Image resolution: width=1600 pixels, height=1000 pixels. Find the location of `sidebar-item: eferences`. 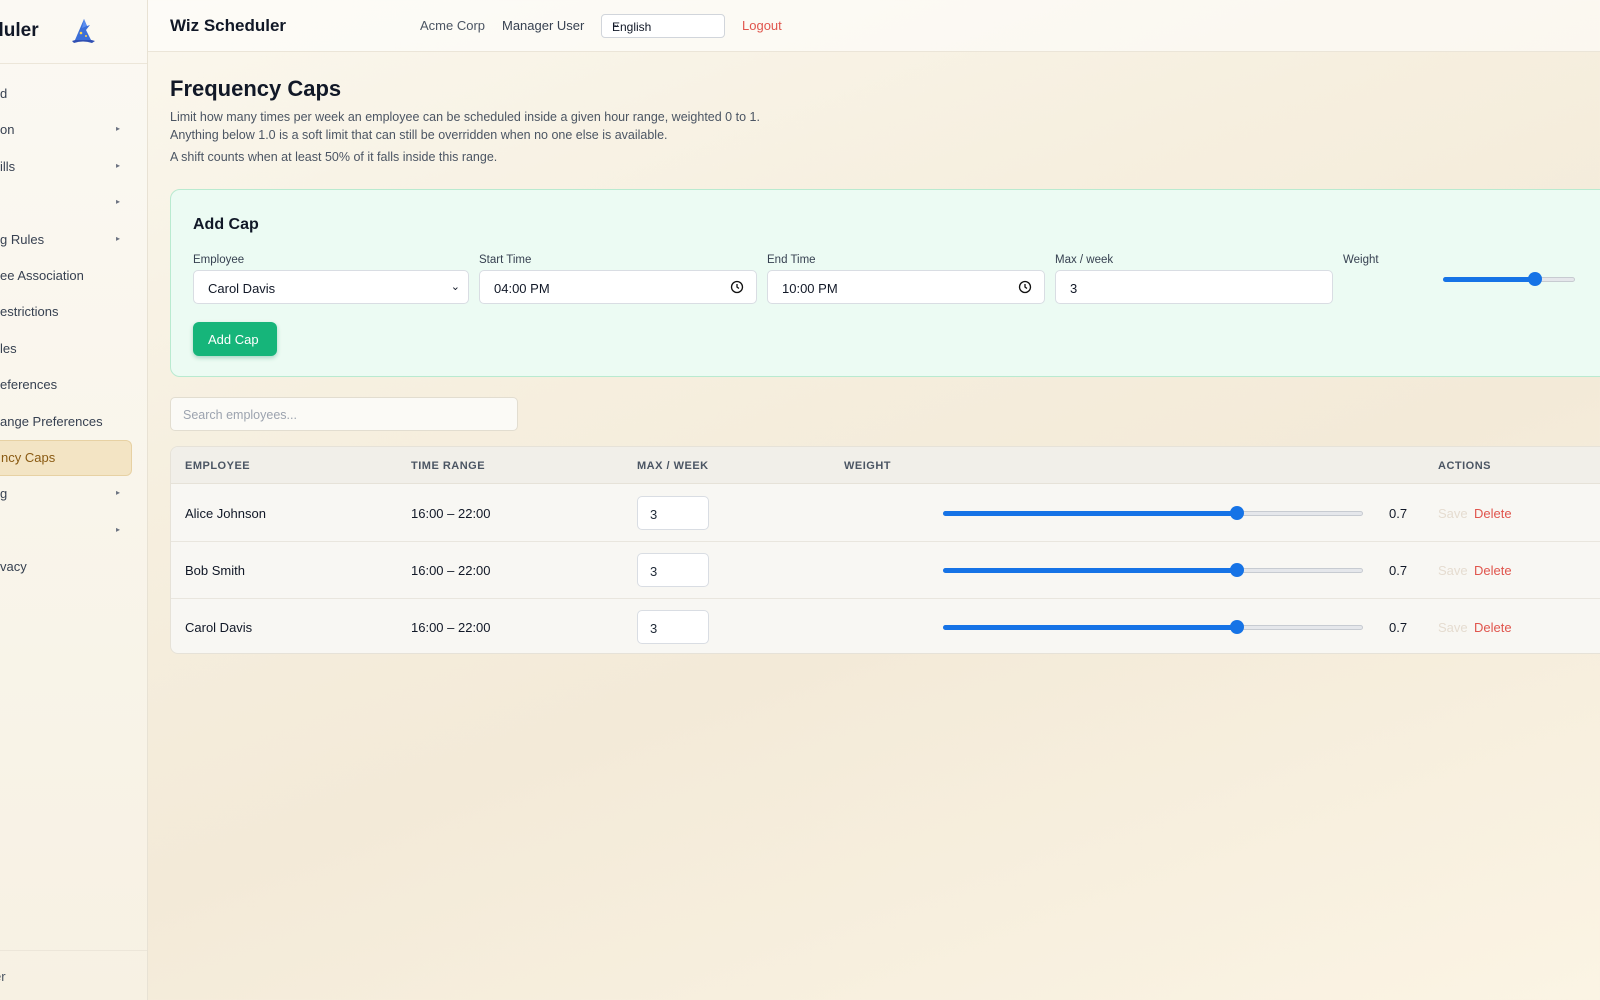

sidebar-item: eferences is located at coordinates (66, 385).